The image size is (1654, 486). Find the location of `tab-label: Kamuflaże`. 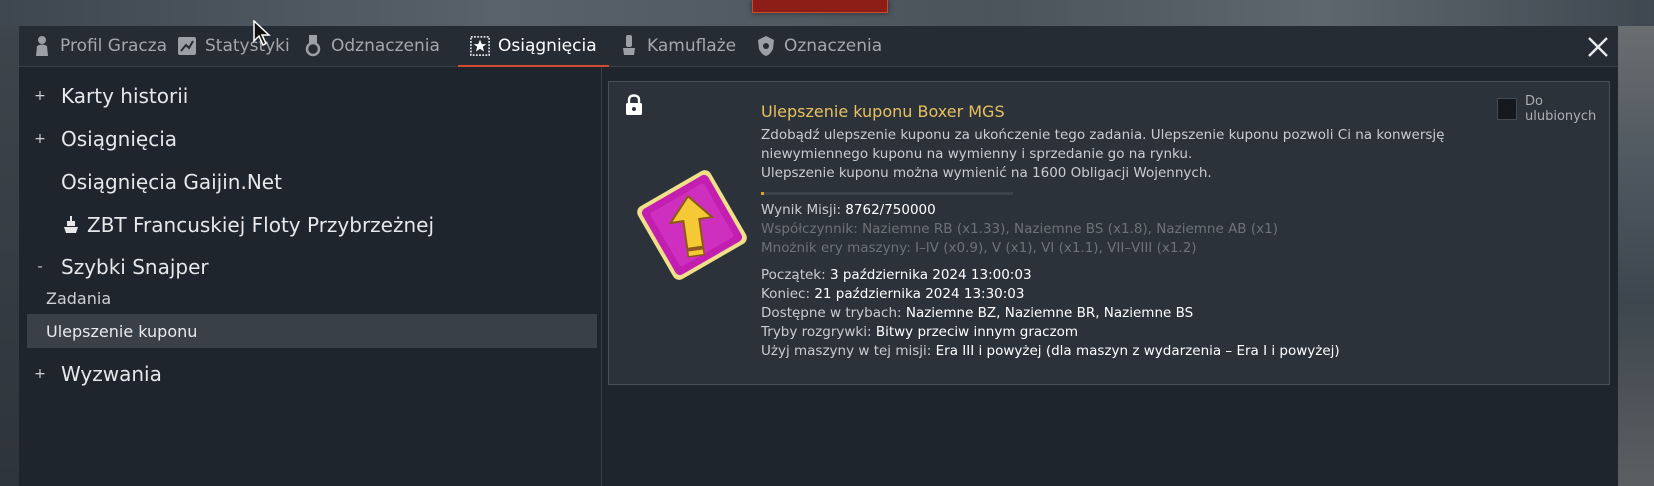

tab-label: Kamuflaże is located at coordinates (692, 46).